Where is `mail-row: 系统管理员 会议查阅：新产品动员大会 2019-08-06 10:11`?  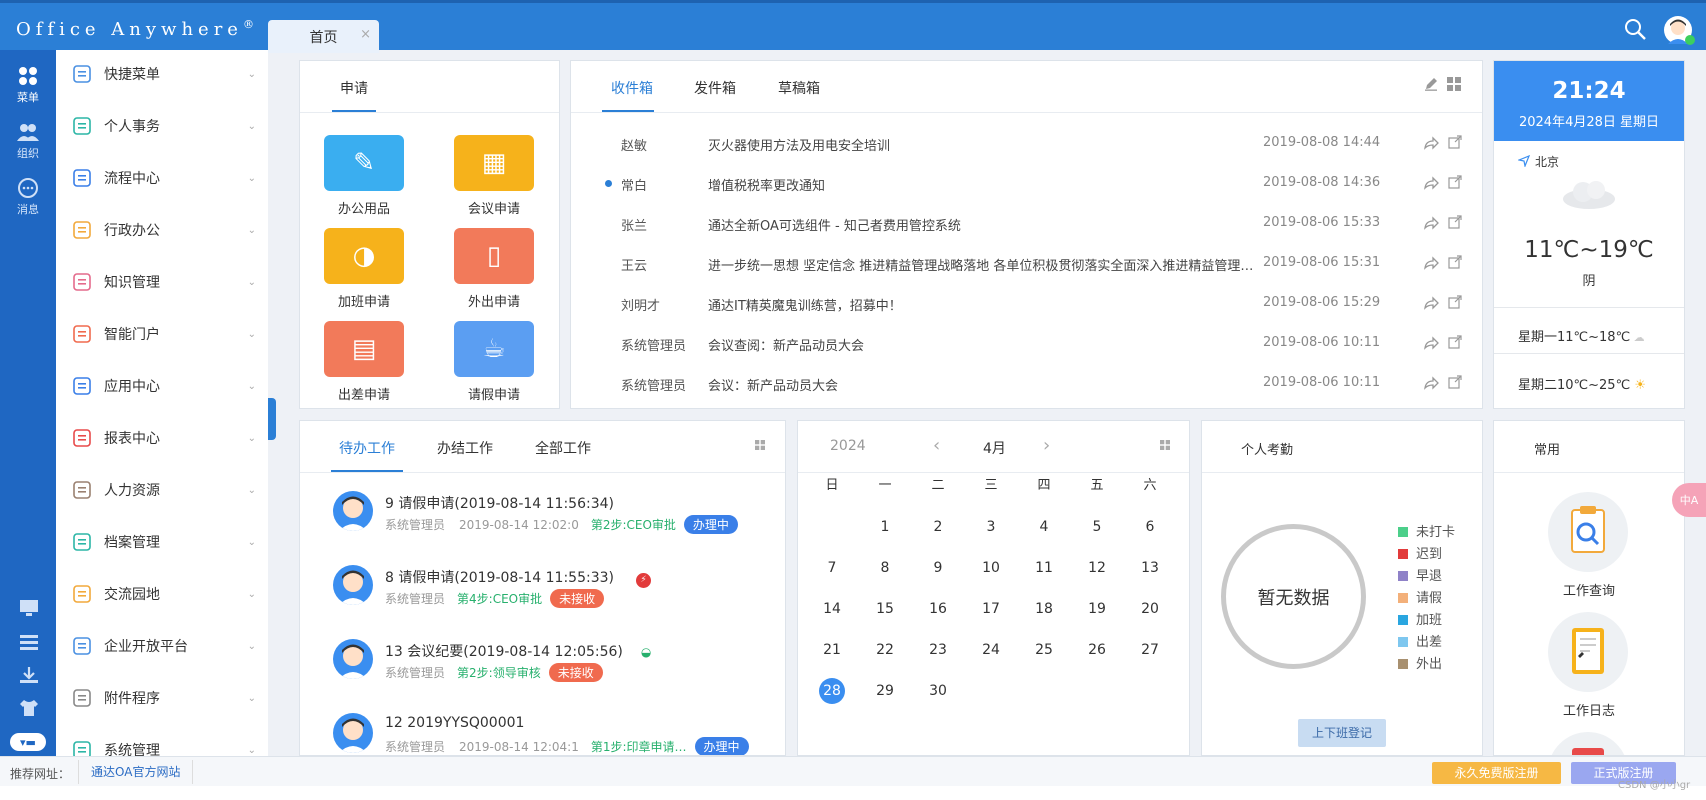 mail-row: 系统管理员 会议查阅：新产品动员大会 2019-08-06 10:11 is located at coordinates (1030, 343).